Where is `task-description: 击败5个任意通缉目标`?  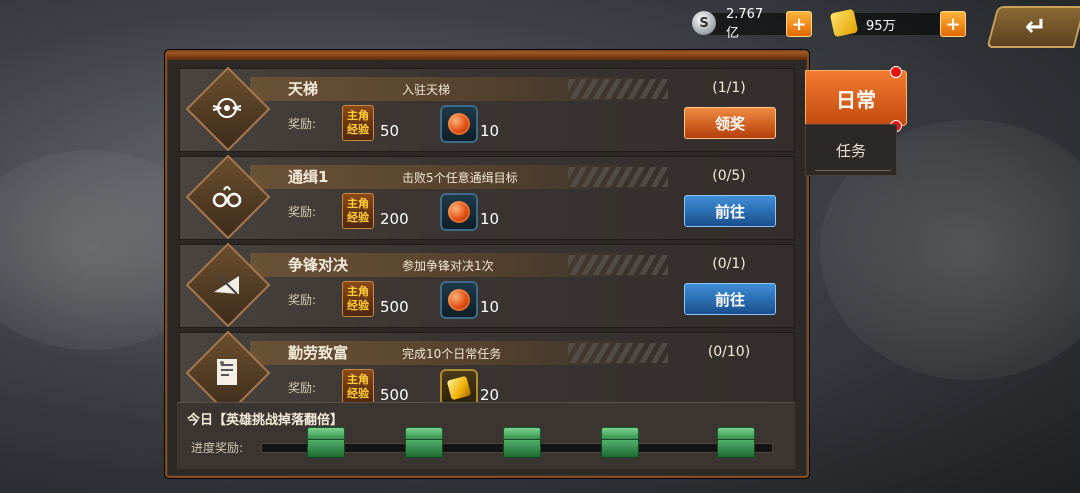
task-description: 击败5个任意通缉目标 is located at coordinates (460, 178).